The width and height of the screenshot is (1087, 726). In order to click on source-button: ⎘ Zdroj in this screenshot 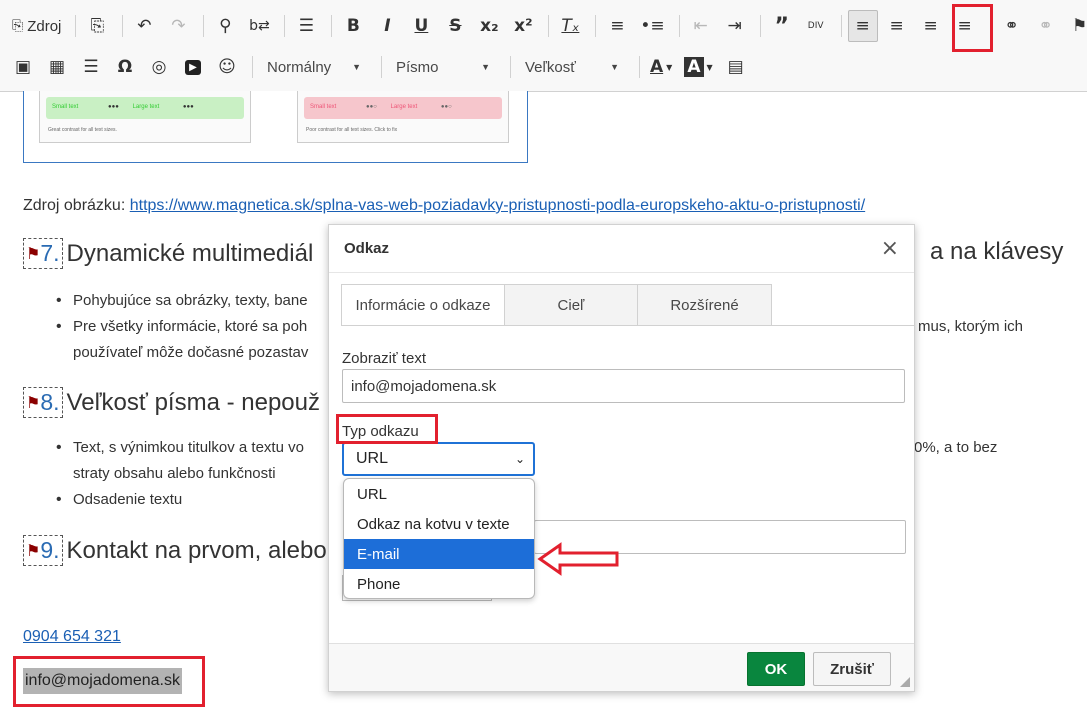, I will do `click(36, 26)`.